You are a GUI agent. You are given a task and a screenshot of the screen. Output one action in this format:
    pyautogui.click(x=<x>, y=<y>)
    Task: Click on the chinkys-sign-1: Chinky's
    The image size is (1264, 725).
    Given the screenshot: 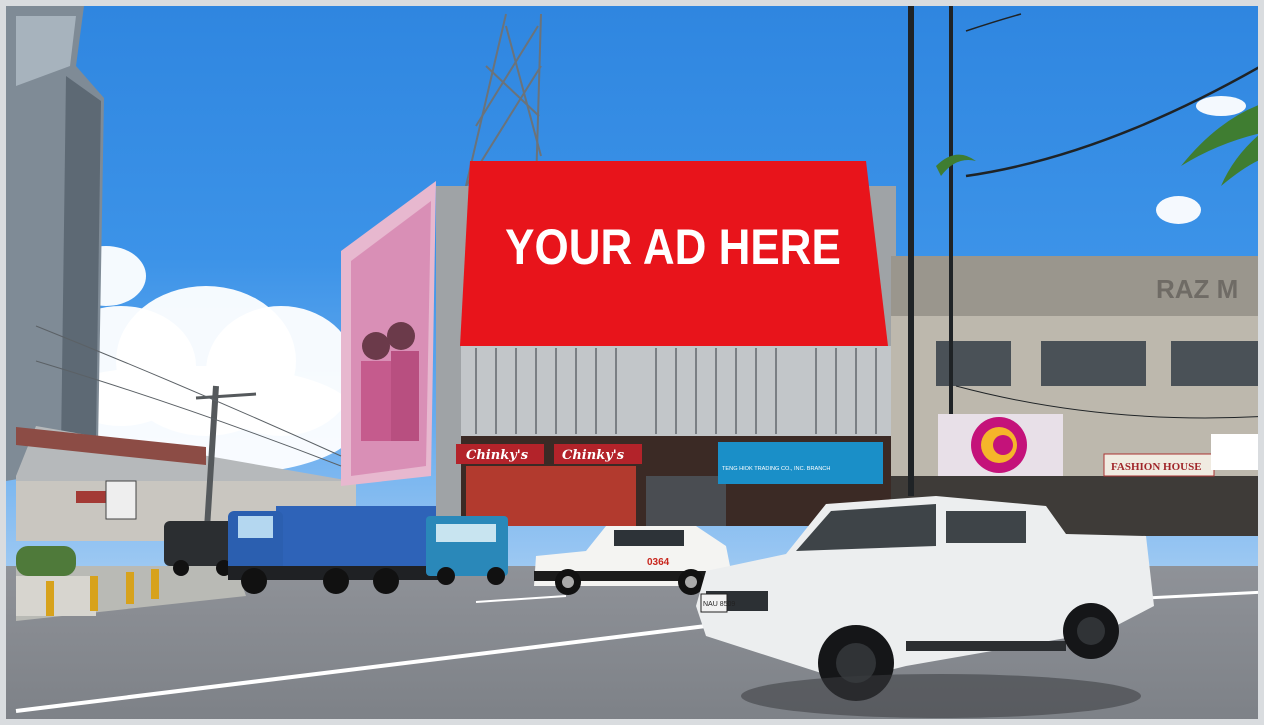 What is the action you would take?
    pyautogui.click(x=497, y=455)
    